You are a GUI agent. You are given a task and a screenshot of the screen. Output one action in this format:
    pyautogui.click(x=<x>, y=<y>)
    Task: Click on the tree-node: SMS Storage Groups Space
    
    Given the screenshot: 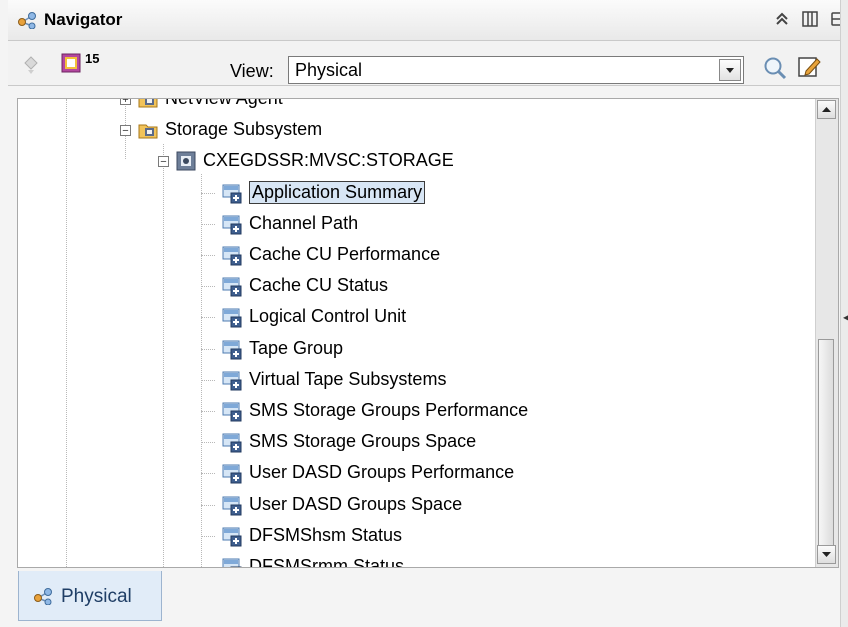 What is the action you would take?
    pyautogui.click(x=418, y=442)
    